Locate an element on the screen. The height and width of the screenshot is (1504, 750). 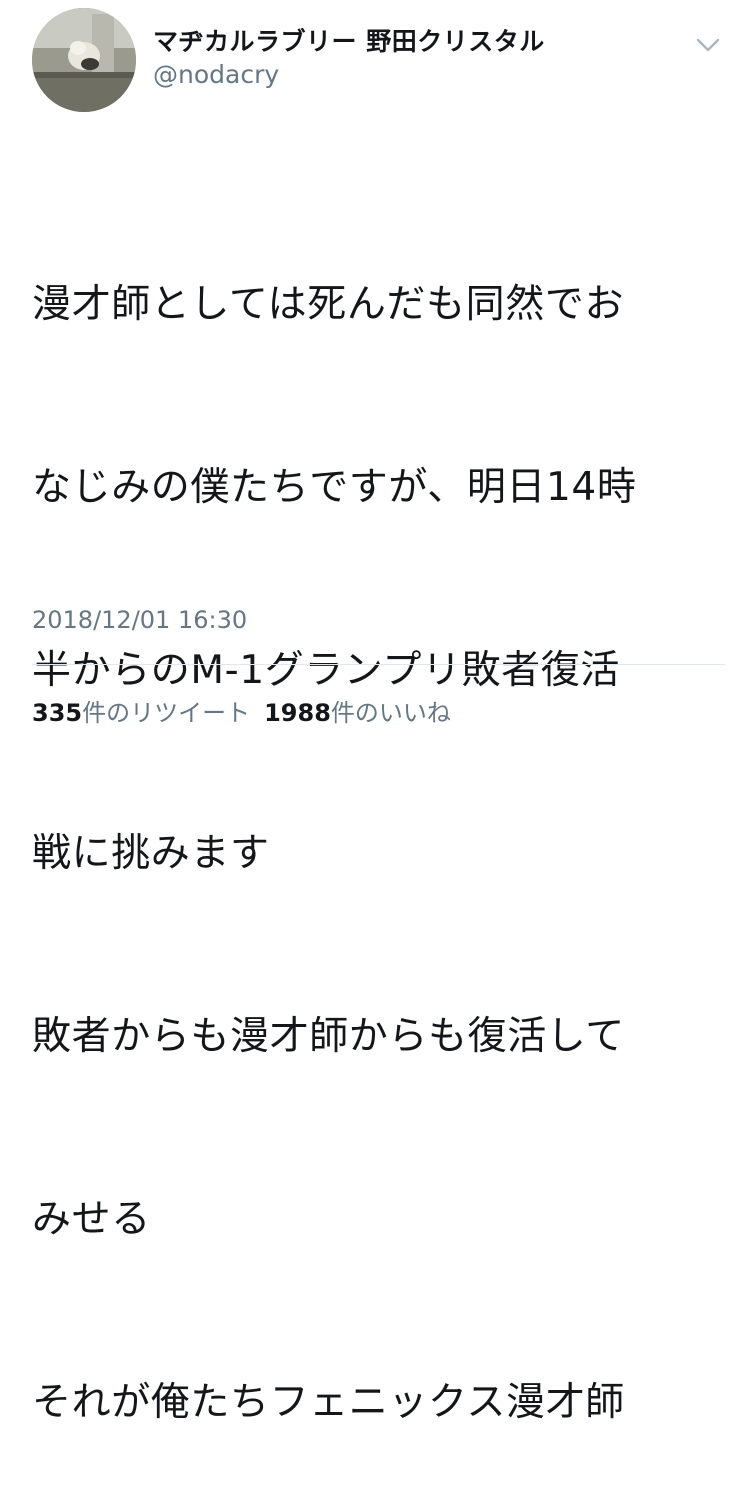
tweet-text-line: 漫才師としては死んだも同然でお is located at coordinates (328, 304).